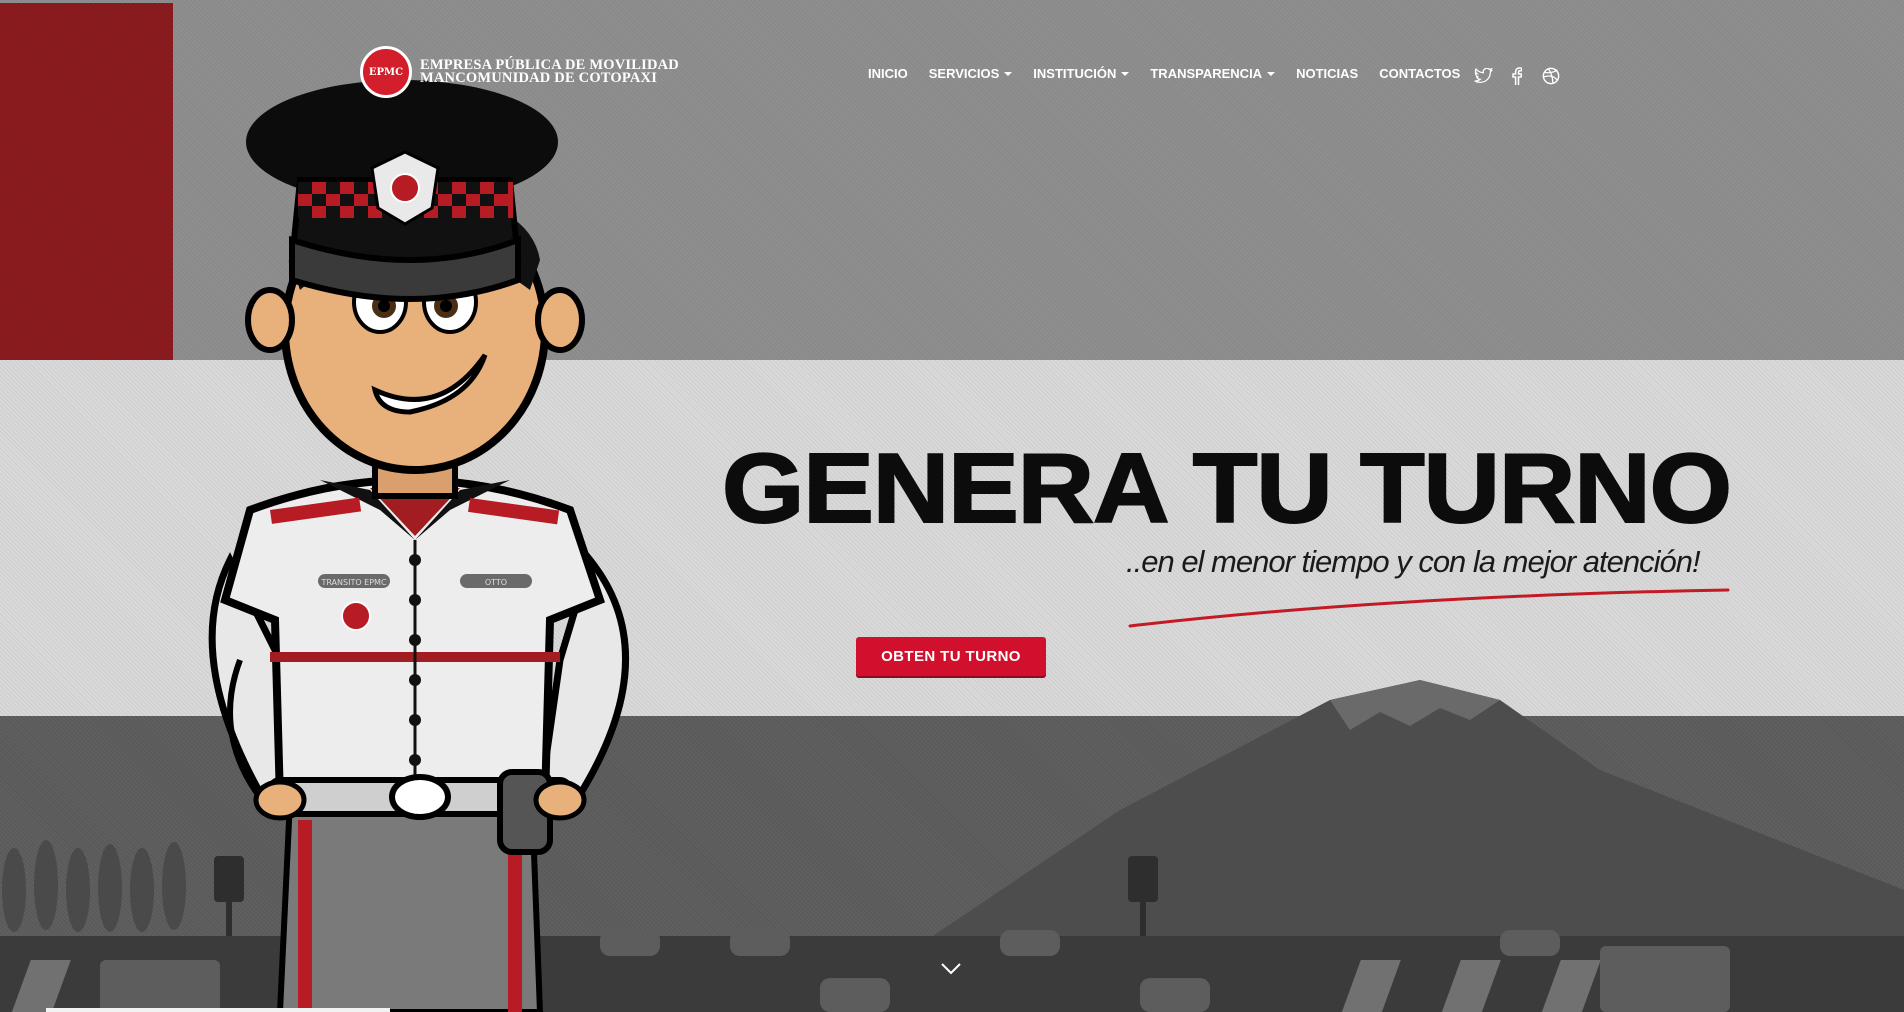 The height and width of the screenshot is (1012, 1904). Describe the element at coordinates (218, 1010) in the screenshot. I see `bottom-progress-strip` at that location.